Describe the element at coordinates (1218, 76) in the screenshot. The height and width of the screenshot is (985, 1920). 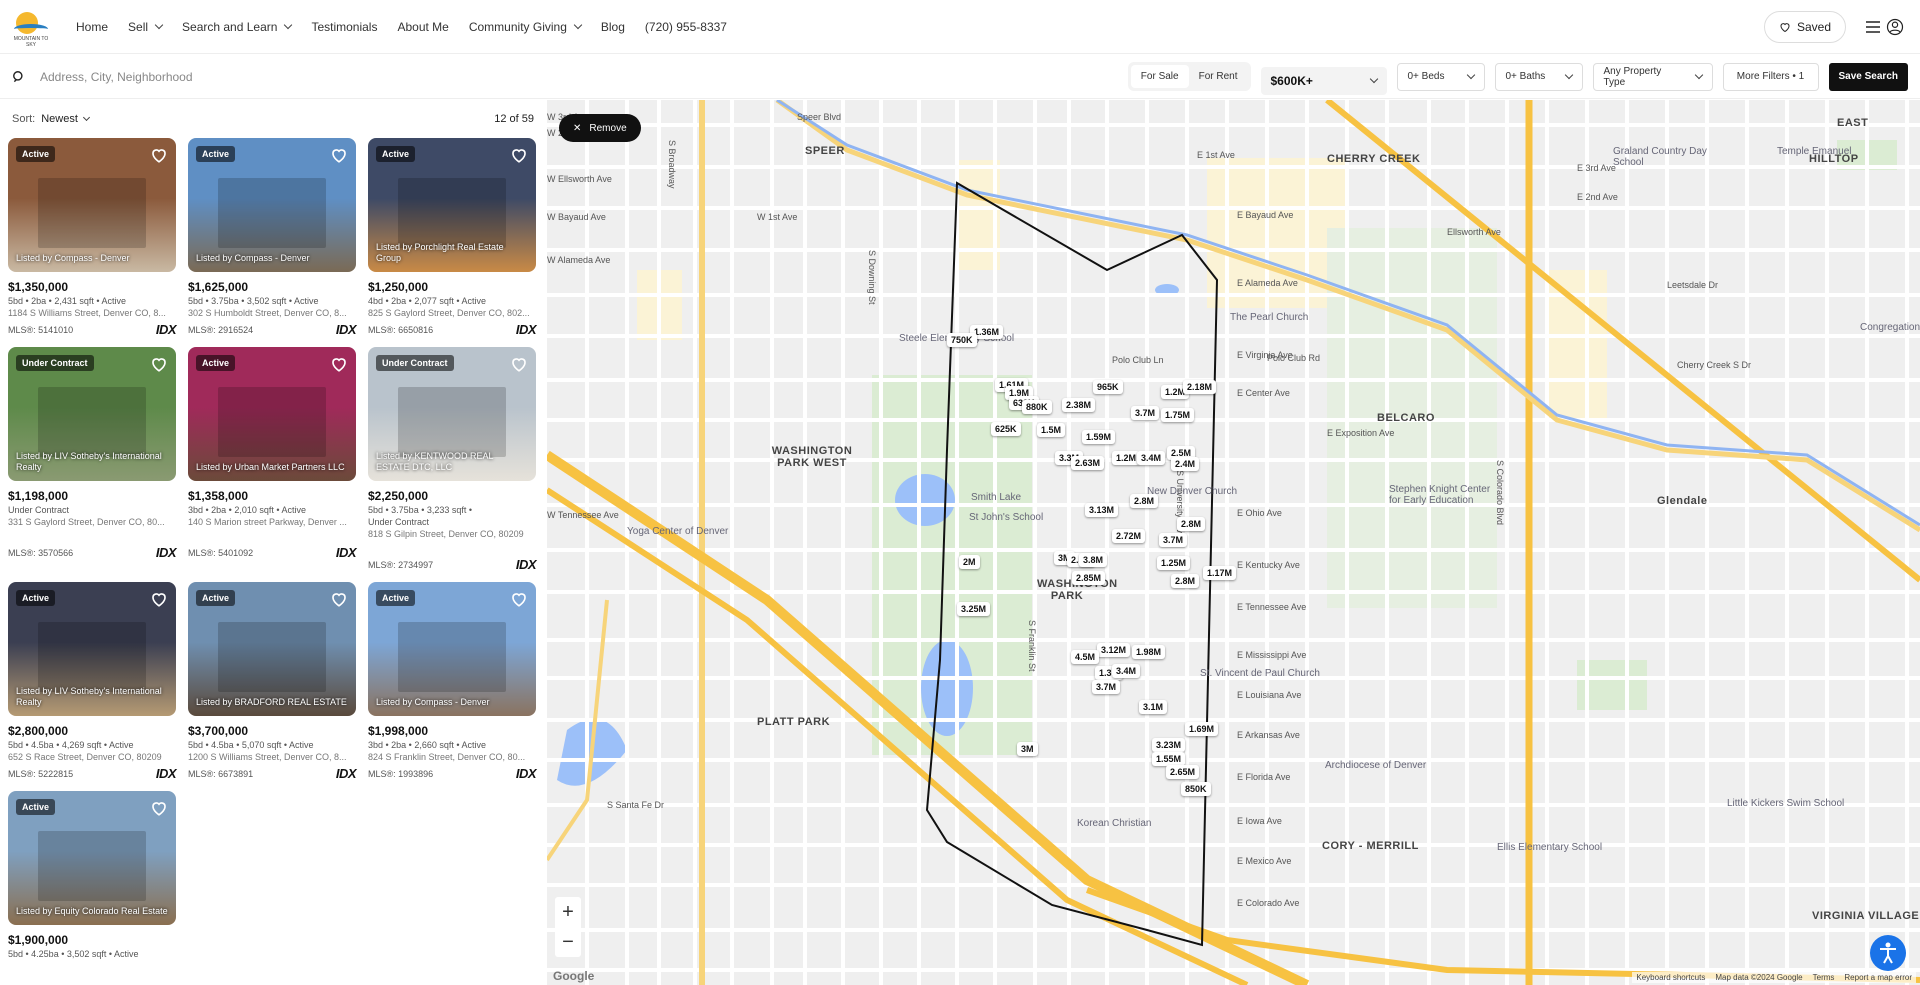
I see `for-rent-toggle: For Rent` at that location.